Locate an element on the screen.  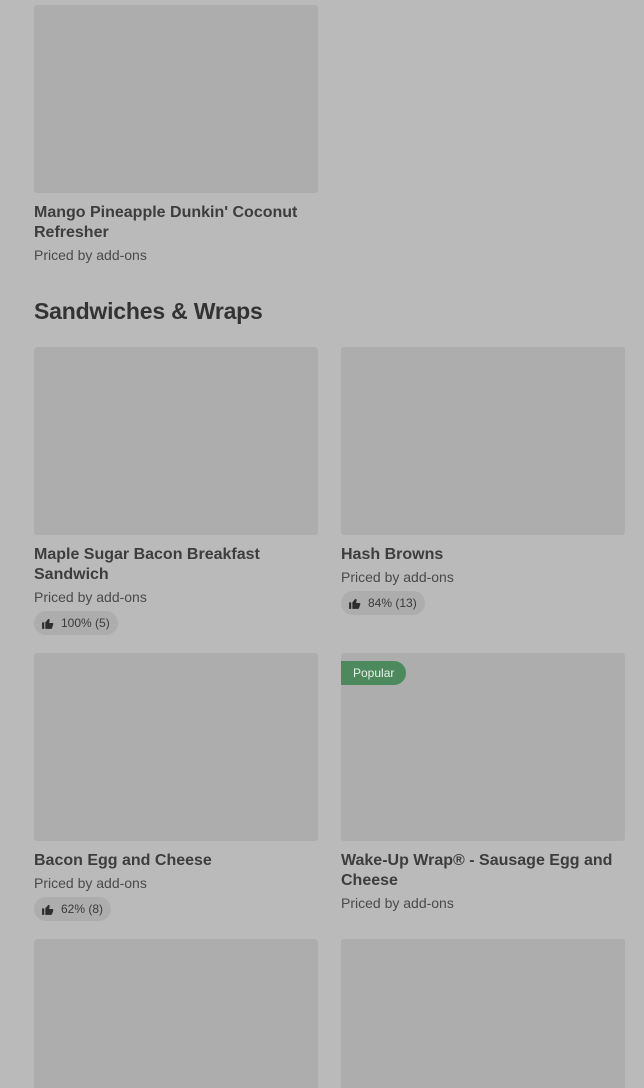
item-title: Maple Sugar Bacon Breakfast Sandwich is located at coordinates (147, 564).